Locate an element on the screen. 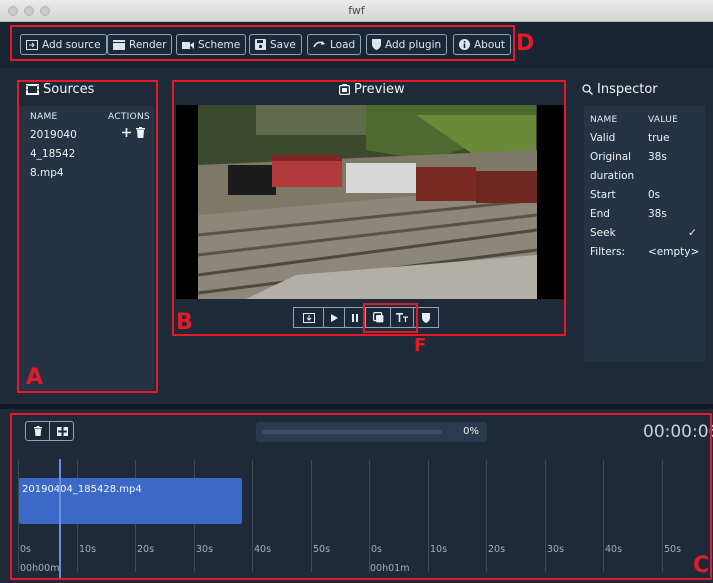 The height and width of the screenshot is (583, 713). inspector-col-name: NAME is located at coordinates (604, 120).